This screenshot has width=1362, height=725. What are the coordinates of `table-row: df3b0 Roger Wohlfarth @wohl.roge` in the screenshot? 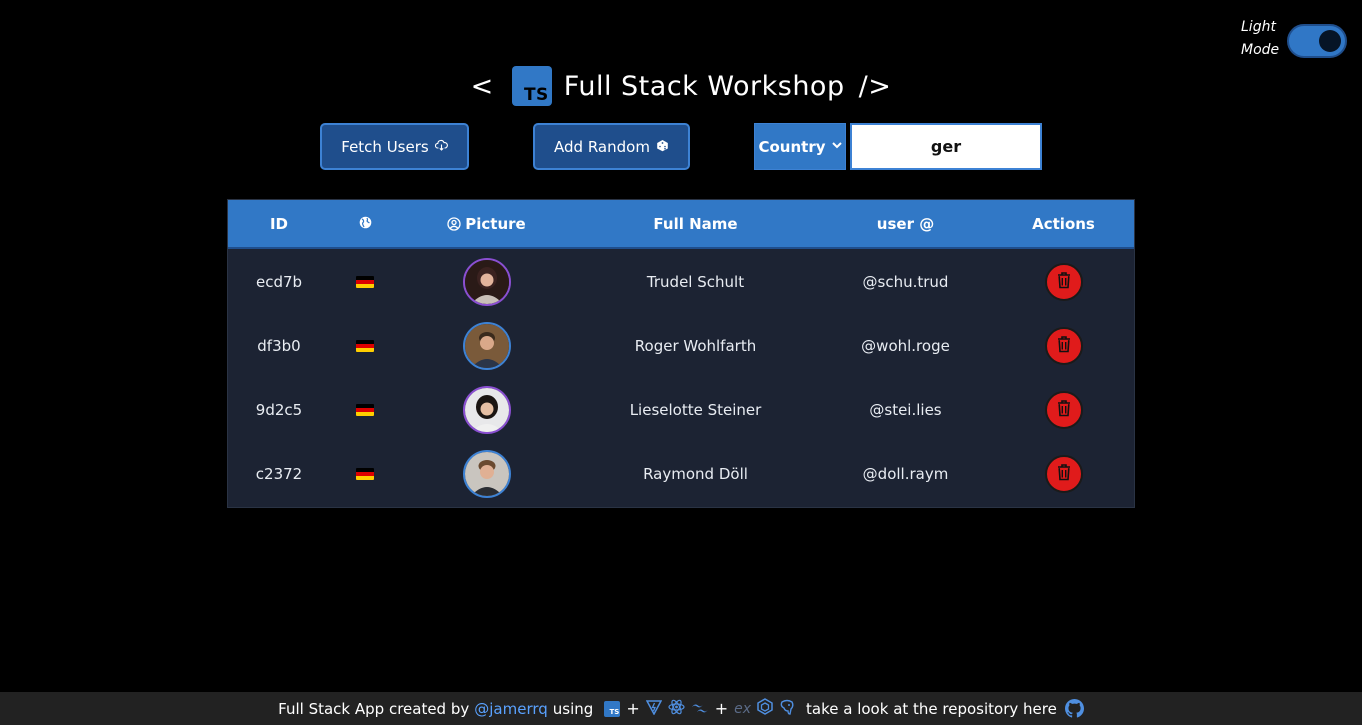 It's located at (681, 346).